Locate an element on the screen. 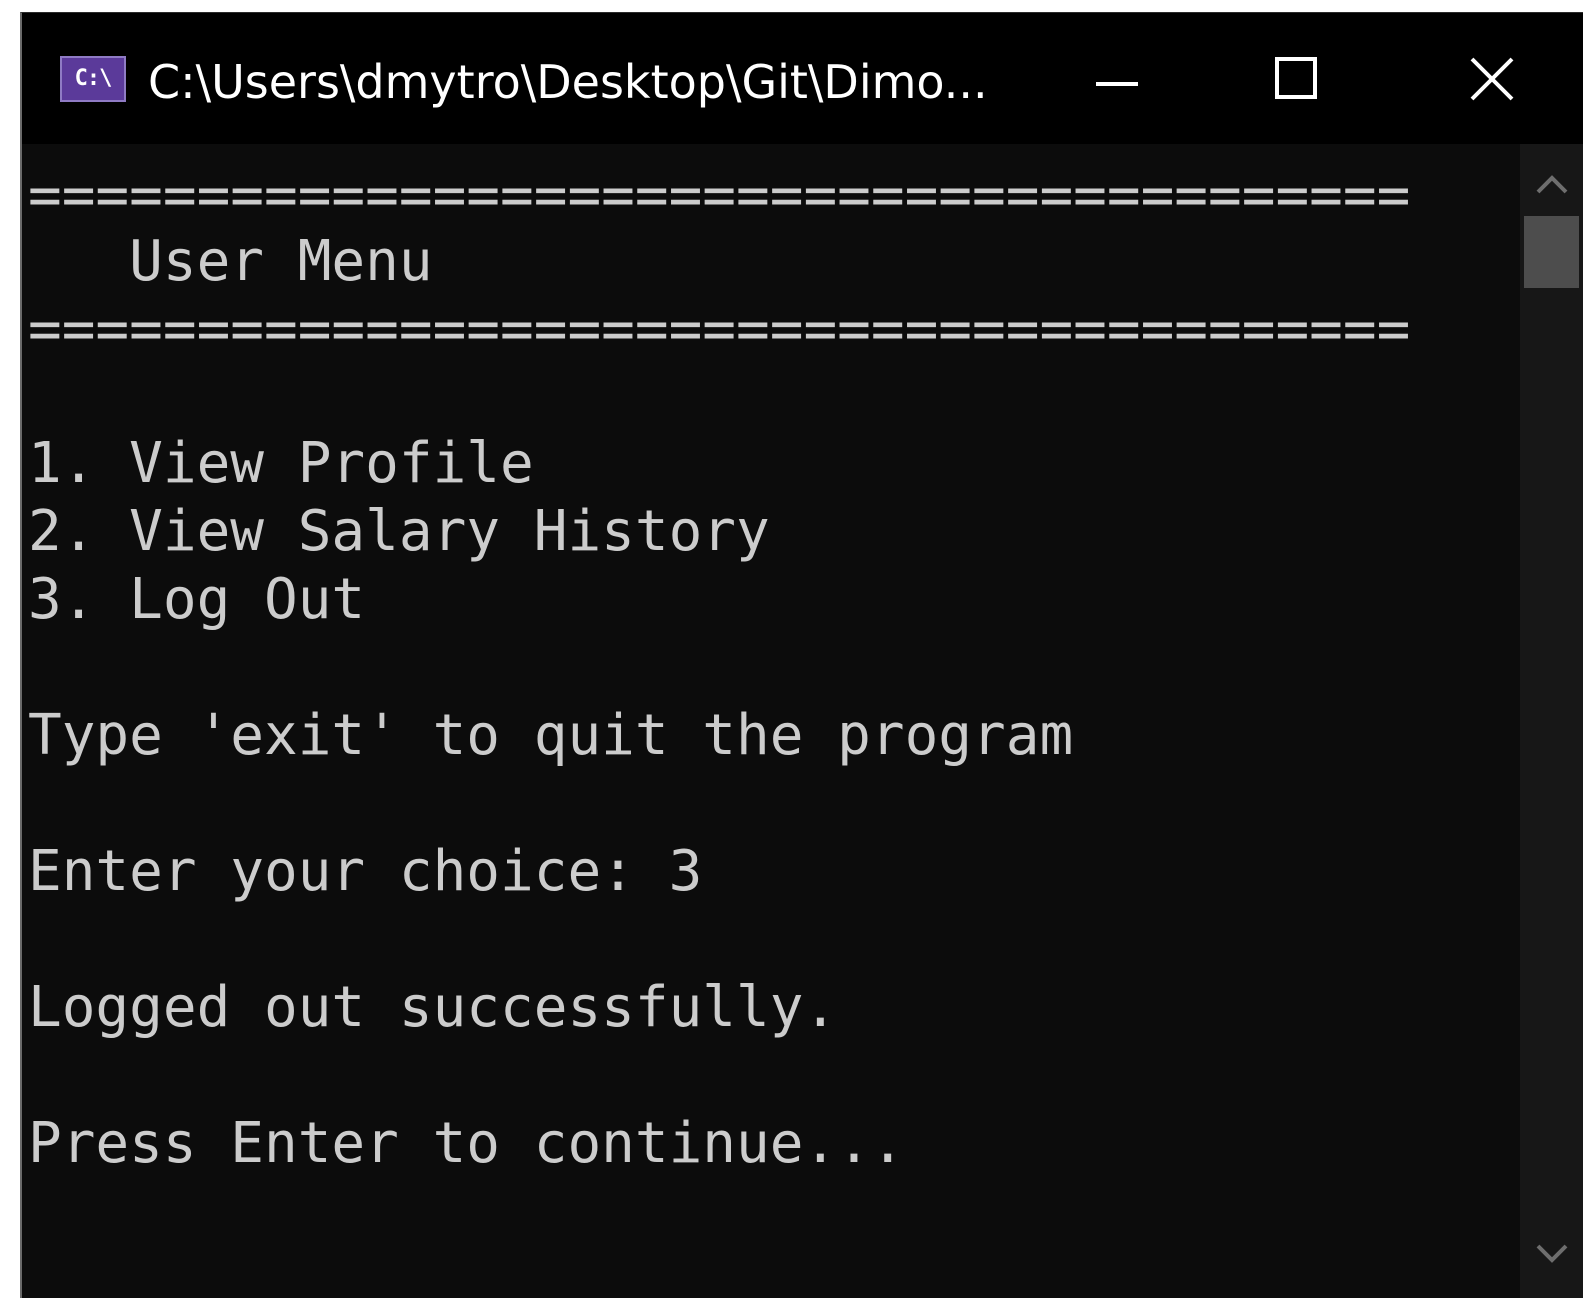  console-icon: C:\ is located at coordinates (93, 79).